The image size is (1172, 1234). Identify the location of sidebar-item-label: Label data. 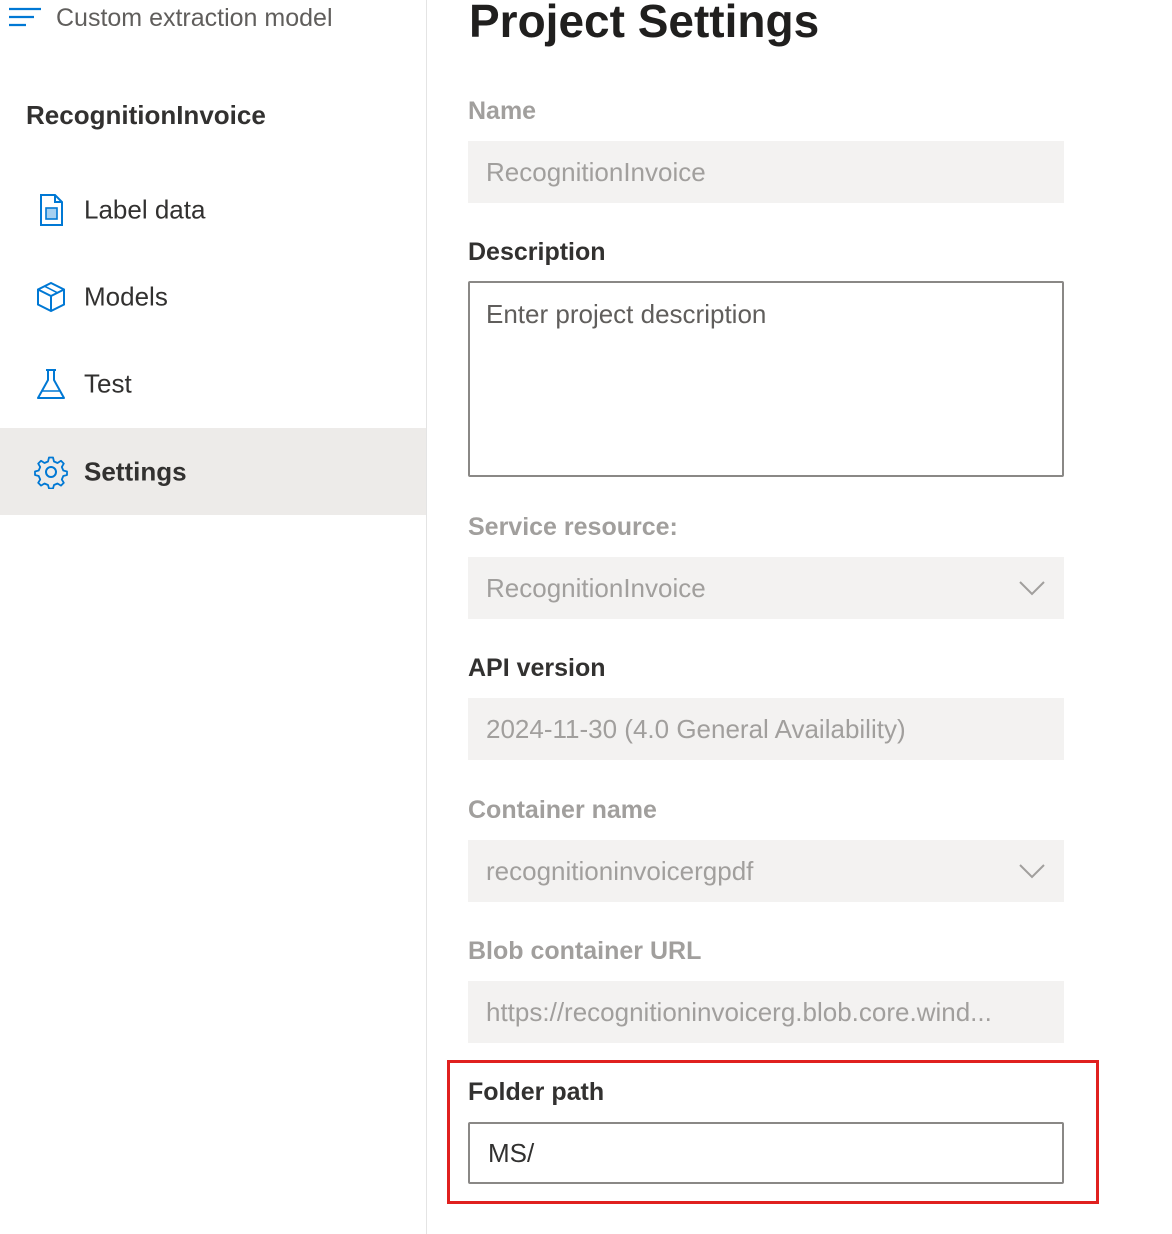
(145, 209).